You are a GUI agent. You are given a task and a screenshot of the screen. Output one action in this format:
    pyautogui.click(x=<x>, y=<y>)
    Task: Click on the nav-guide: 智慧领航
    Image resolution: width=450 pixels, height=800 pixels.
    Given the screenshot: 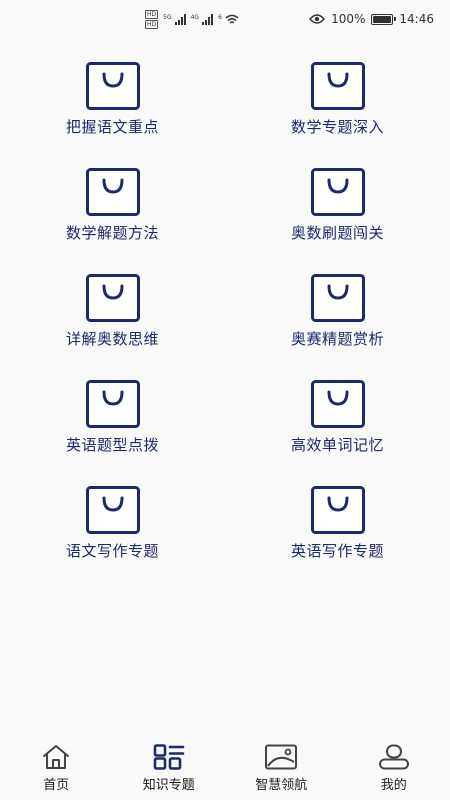 What is the action you would take?
    pyautogui.click(x=281, y=769)
    